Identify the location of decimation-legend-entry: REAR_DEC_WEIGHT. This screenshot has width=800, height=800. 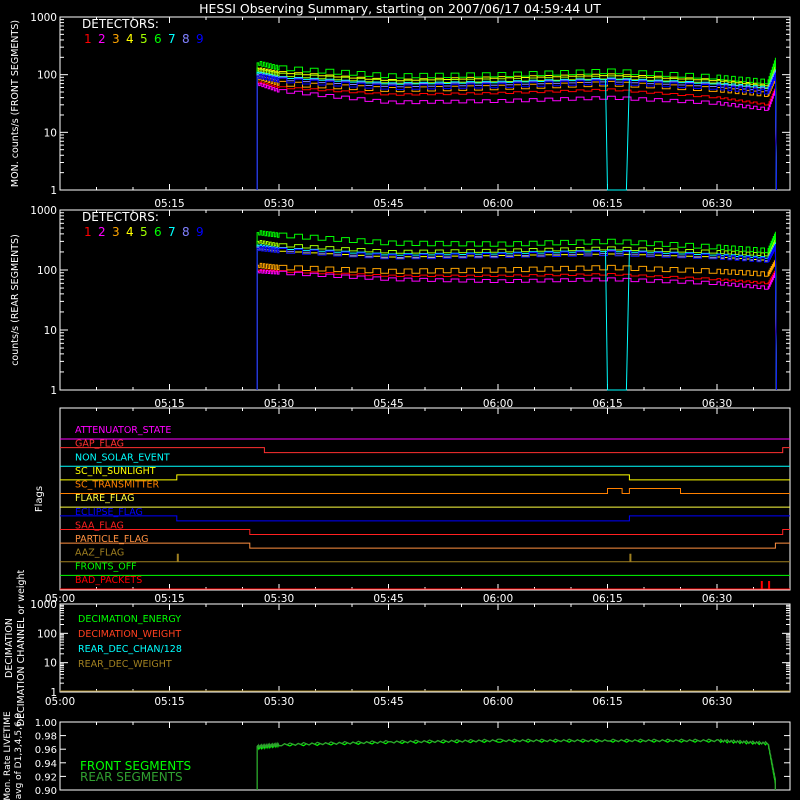
(125, 664).